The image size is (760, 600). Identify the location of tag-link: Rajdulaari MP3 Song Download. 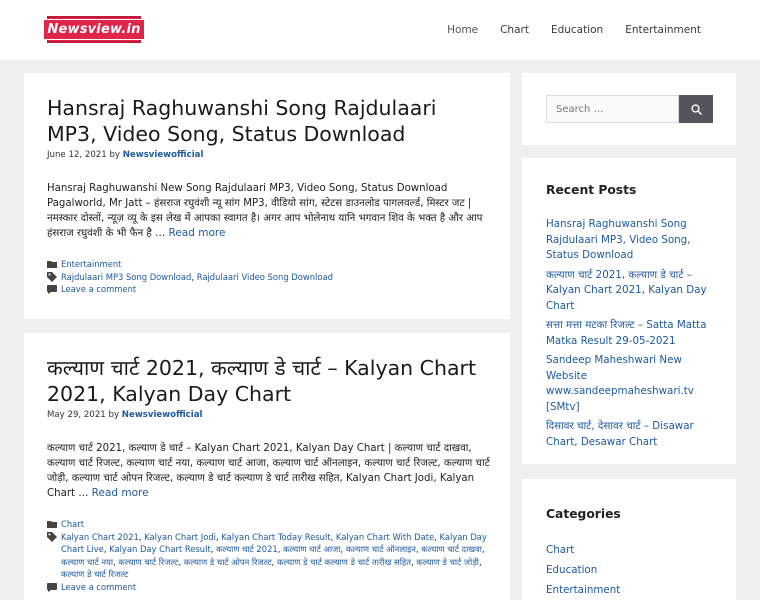
(126, 277).